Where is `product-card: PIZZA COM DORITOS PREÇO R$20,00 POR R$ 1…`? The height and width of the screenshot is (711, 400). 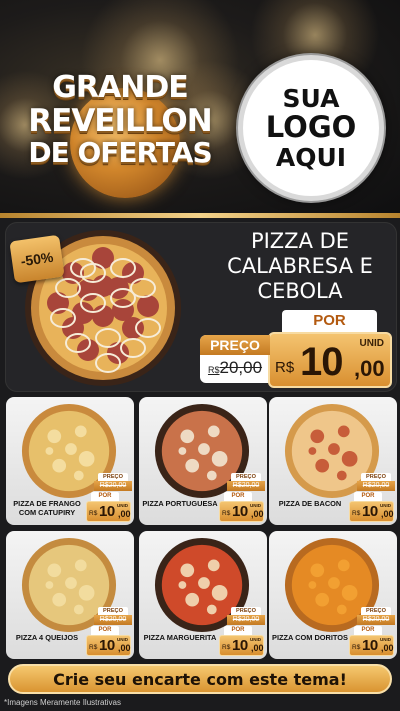 product-card: PIZZA COM DORITOS PREÇO R$20,00 POR R$ 1… is located at coordinates (333, 595).